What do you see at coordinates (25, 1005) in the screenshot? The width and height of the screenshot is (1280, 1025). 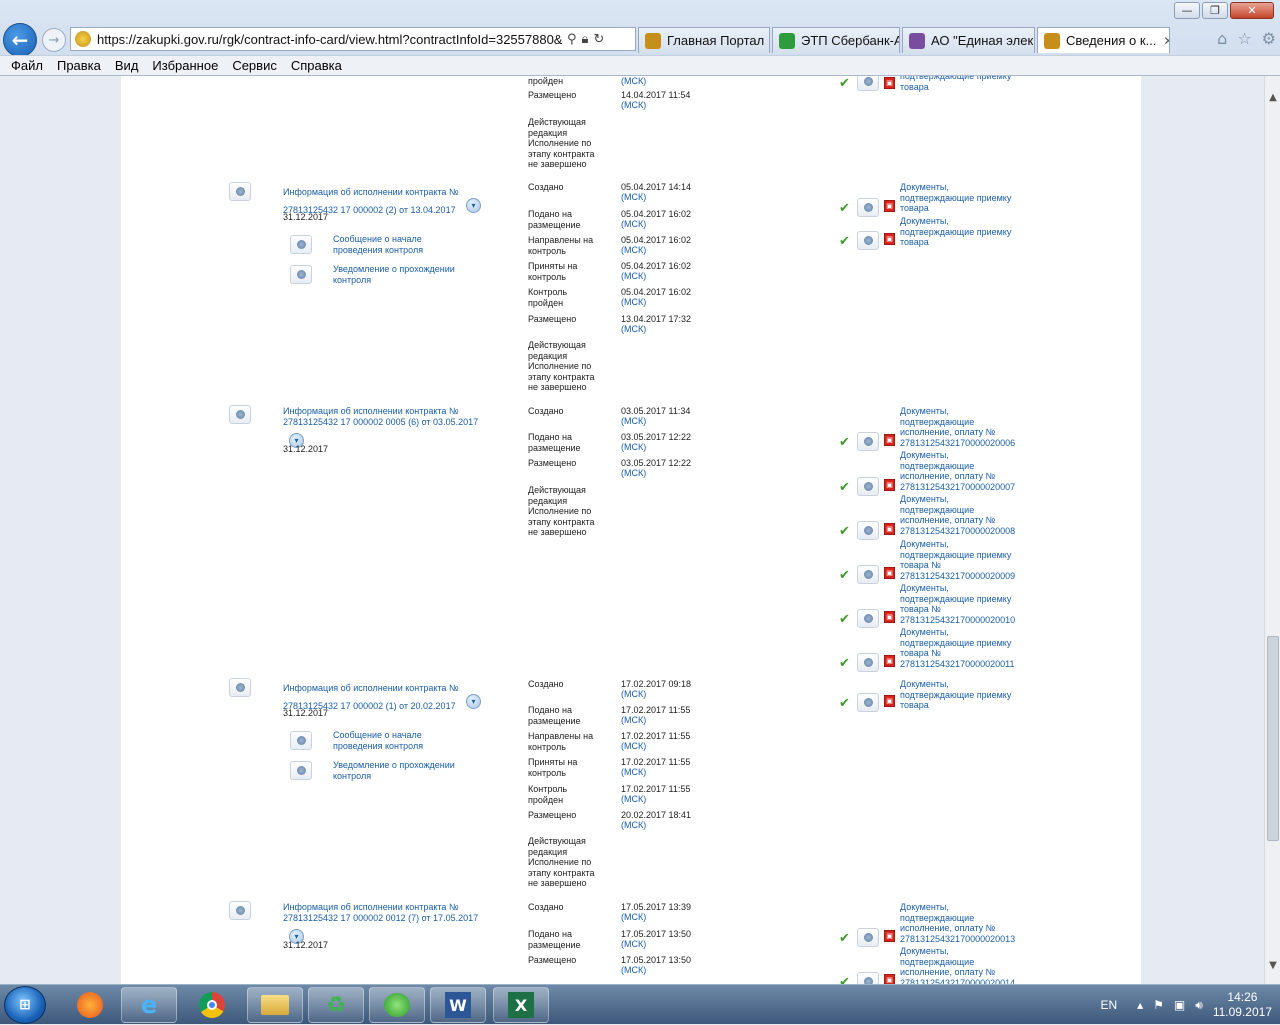 I see `start-button: ⊞` at bounding box center [25, 1005].